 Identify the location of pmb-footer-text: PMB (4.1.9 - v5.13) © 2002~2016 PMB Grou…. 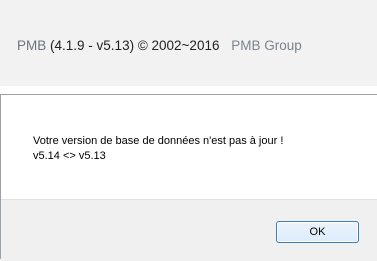
(159, 45).